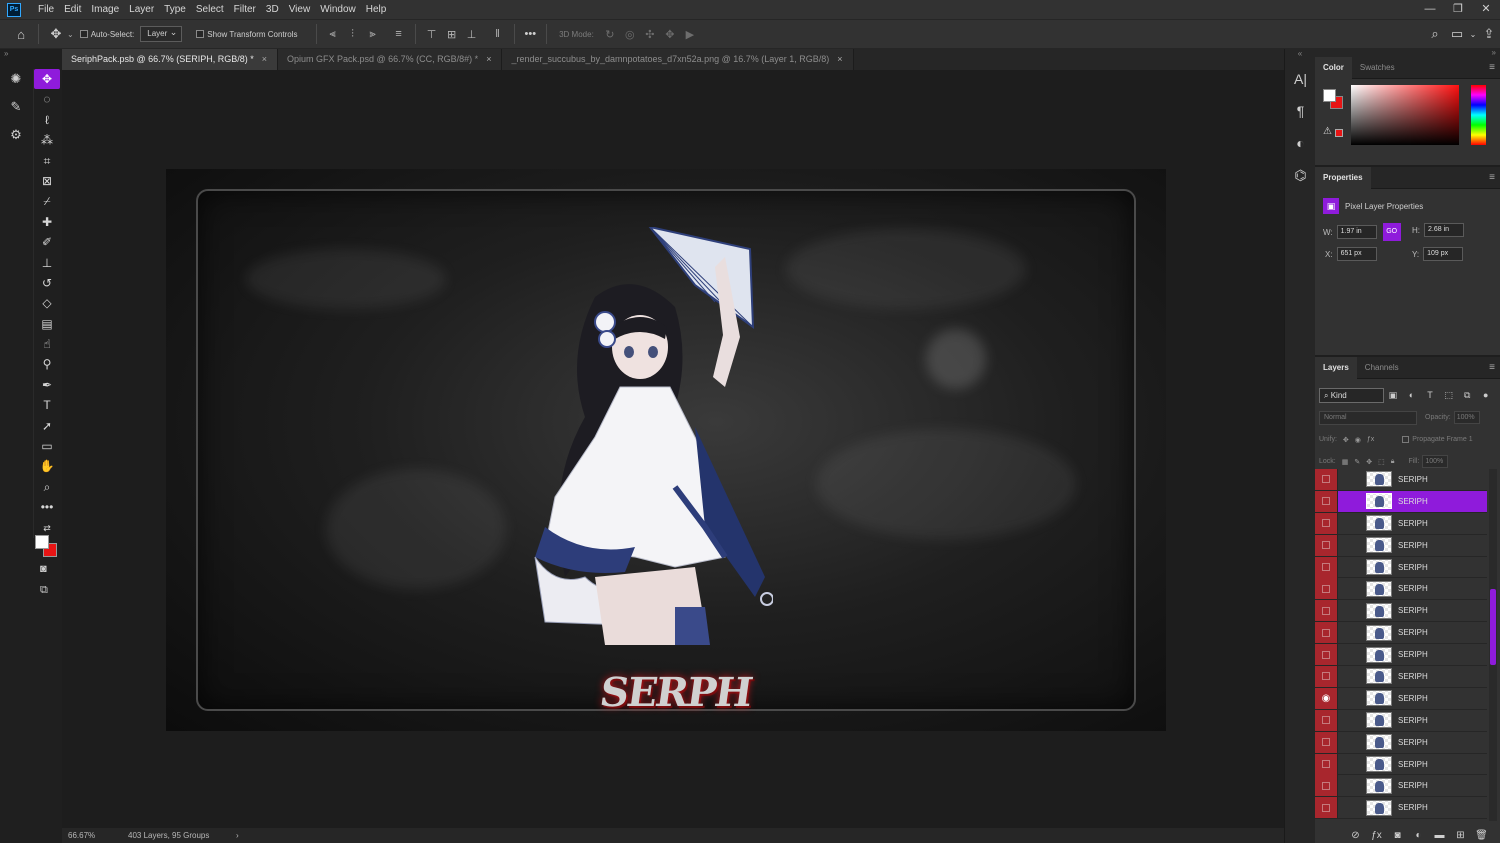  I want to click on fill-input: 100%, so click(1435, 461).